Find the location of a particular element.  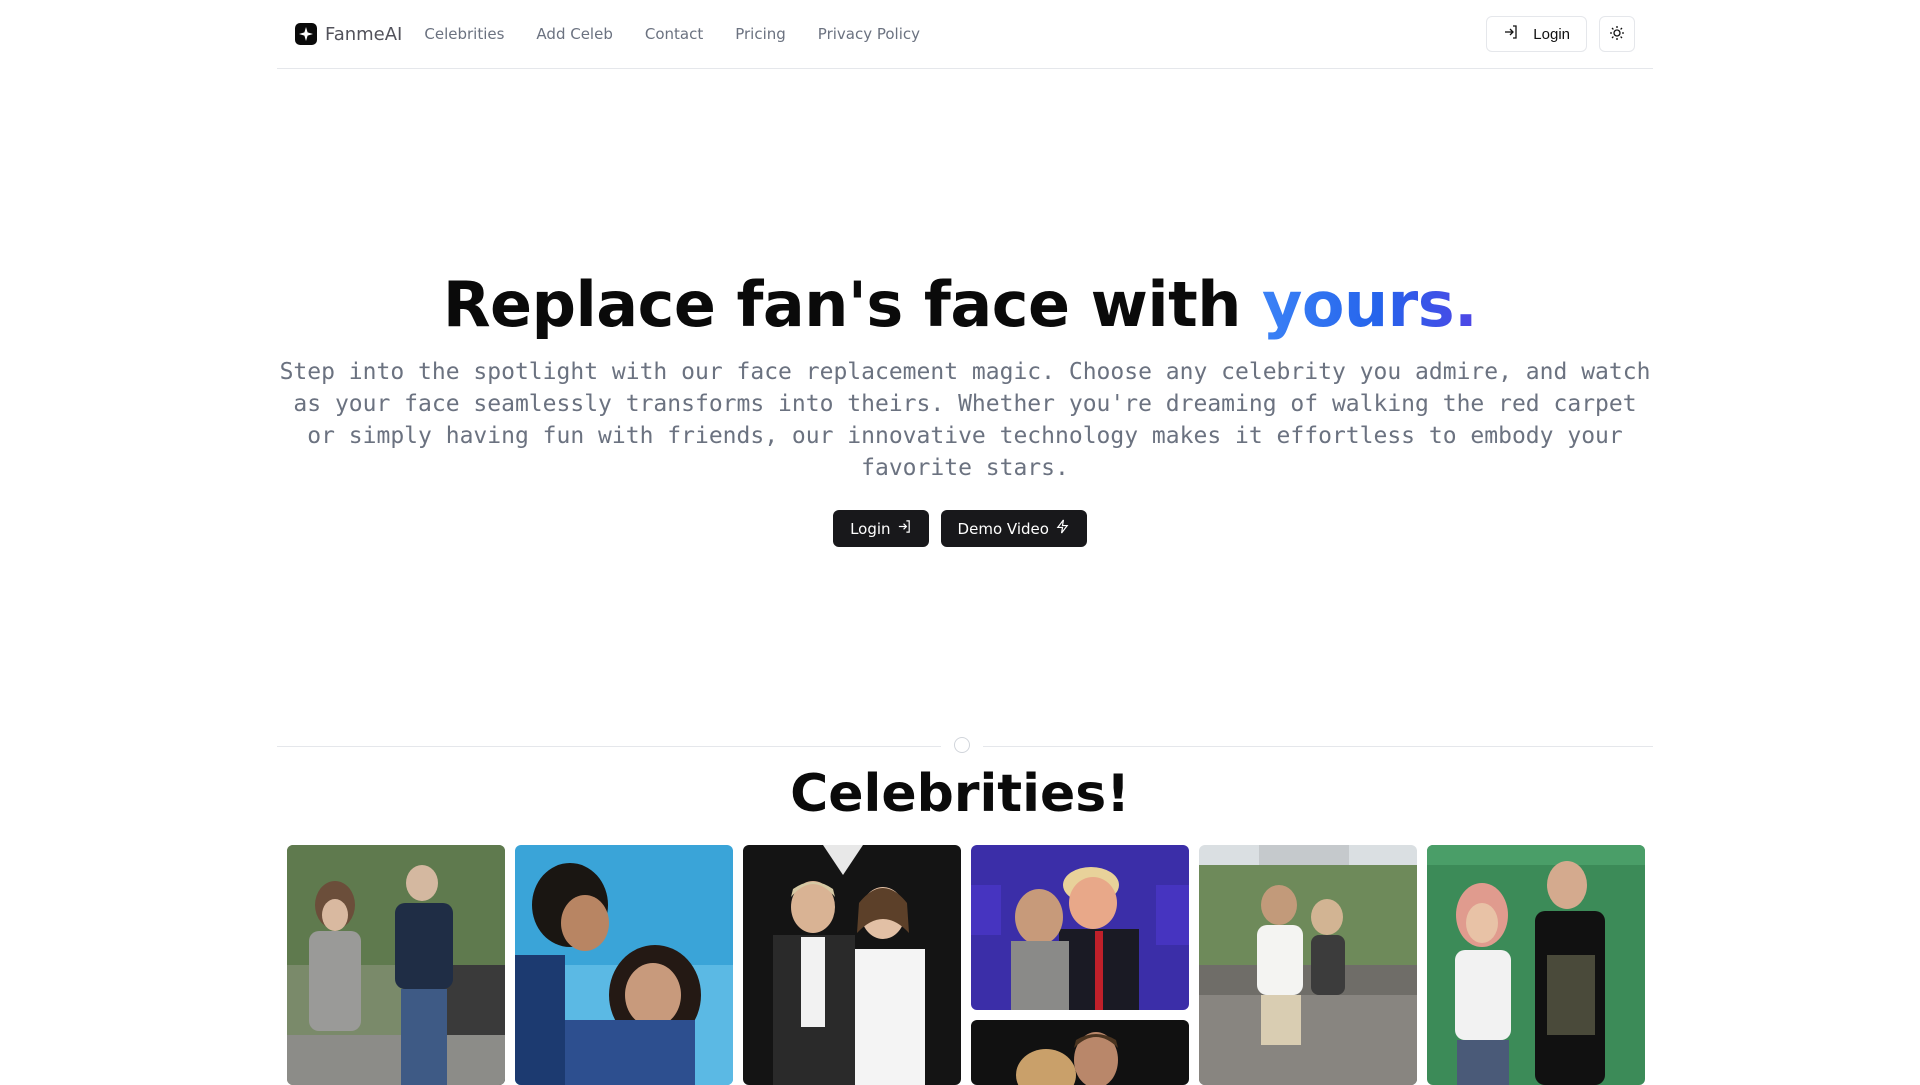

hero-title-accent: yours. is located at coordinates (1369, 304).